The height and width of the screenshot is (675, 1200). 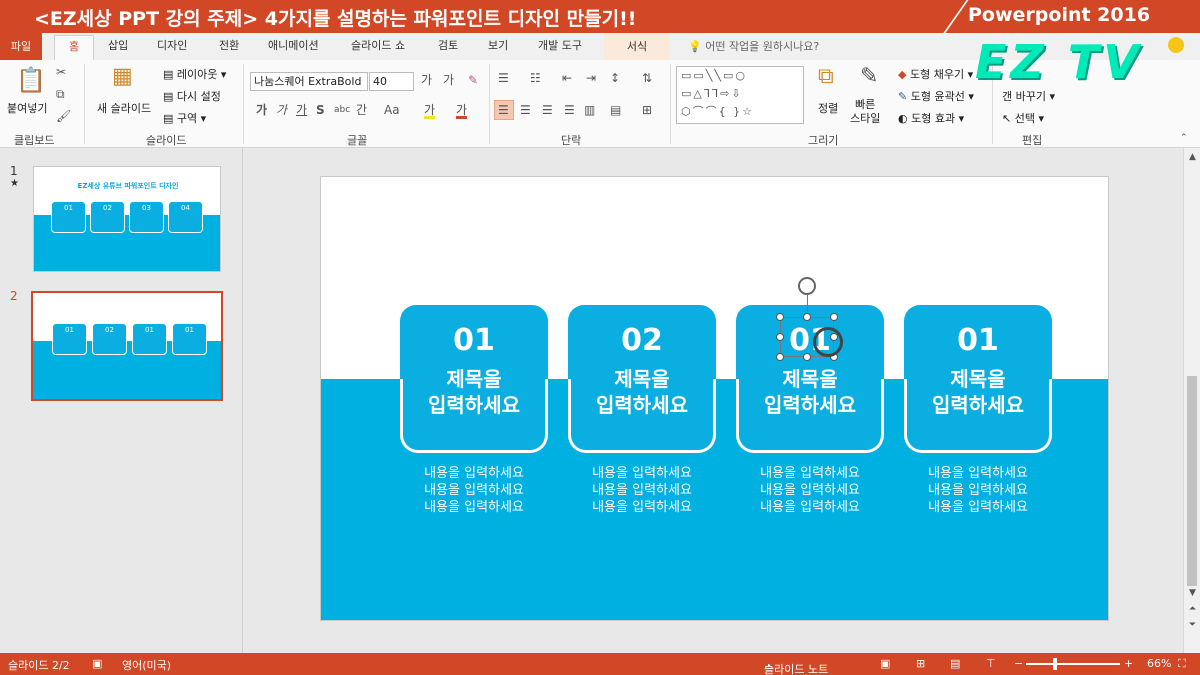 What do you see at coordinates (342, 110) in the screenshot?
I see `strikethrough-icon: abc` at bounding box center [342, 110].